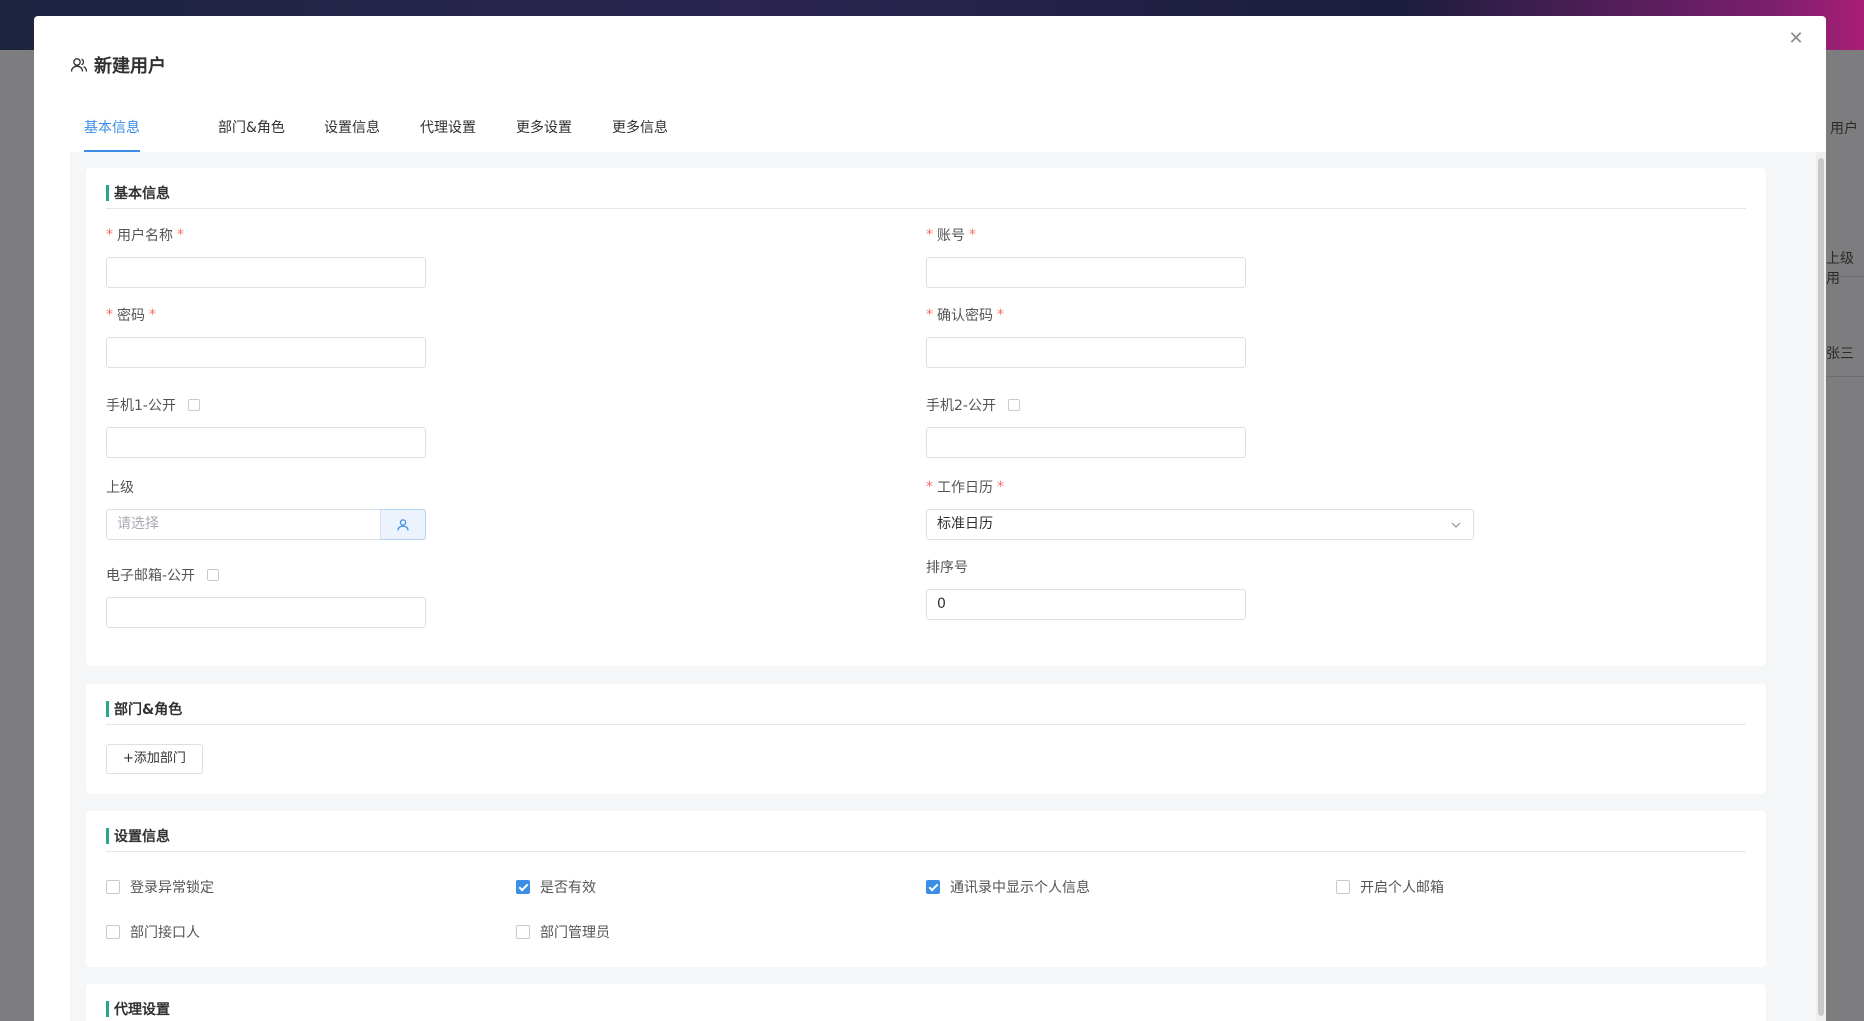 The height and width of the screenshot is (1021, 1864). I want to click on confirm-password-label-text: 确认密码, so click(965, 316).